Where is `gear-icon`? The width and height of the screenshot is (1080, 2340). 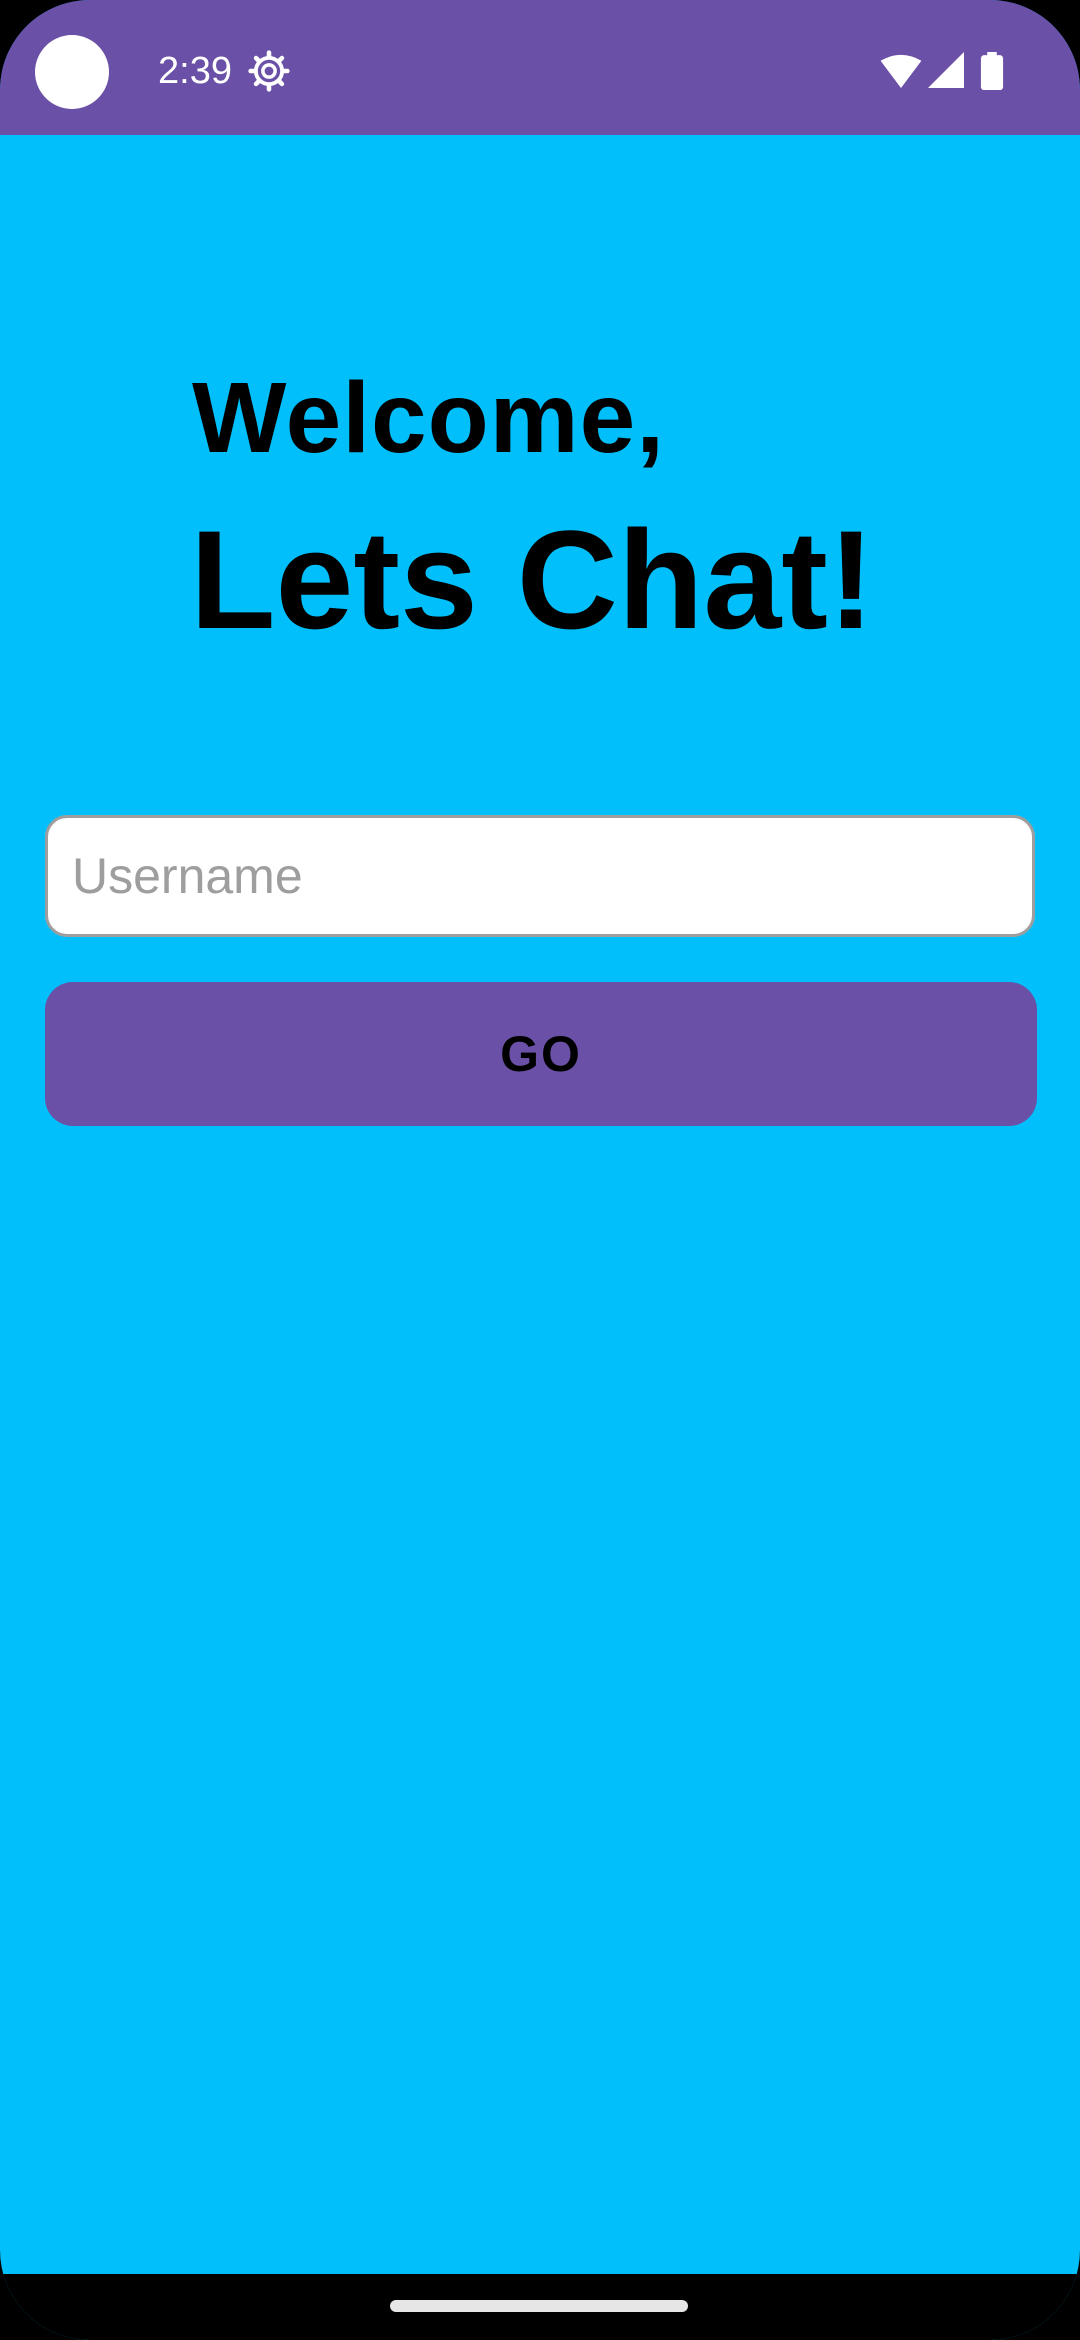 gear-icon is located at coordinates (269, 71).